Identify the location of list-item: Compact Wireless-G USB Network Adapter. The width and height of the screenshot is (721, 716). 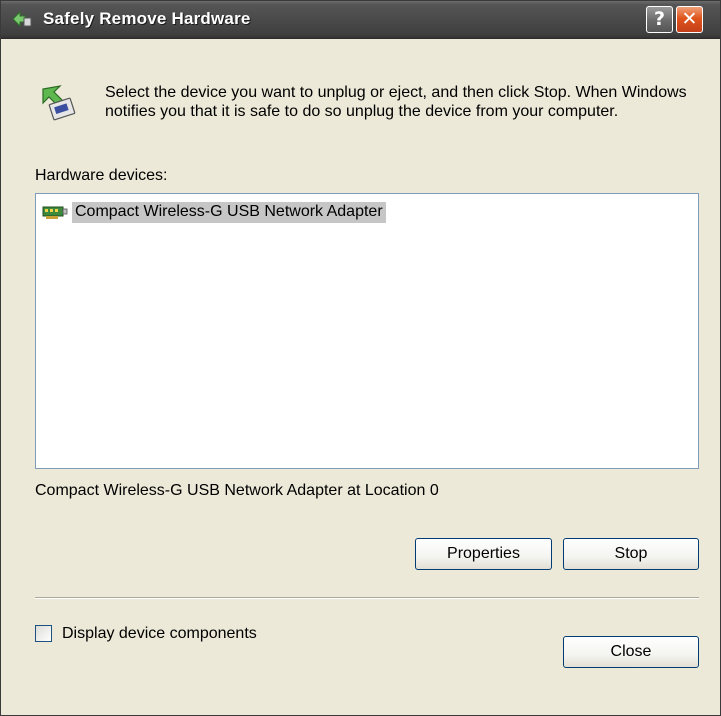
(214, 212).